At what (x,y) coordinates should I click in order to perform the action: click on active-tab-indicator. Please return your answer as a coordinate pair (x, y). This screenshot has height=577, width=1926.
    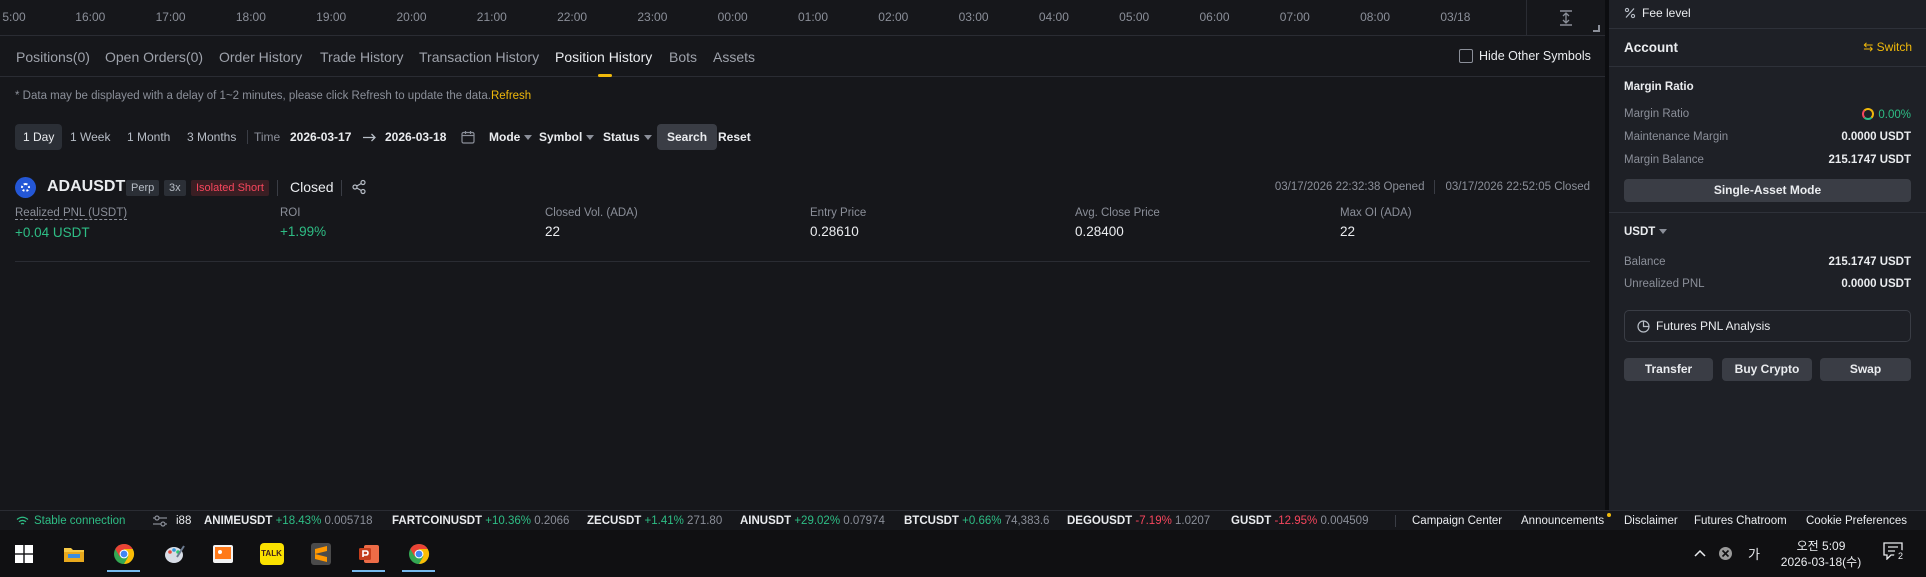
    Looking at the image, I should click on (605, 75).